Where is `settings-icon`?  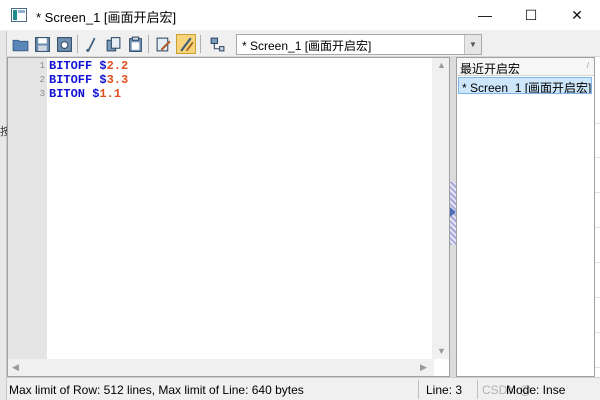 settings-icon is located at coordinates (217, 44).